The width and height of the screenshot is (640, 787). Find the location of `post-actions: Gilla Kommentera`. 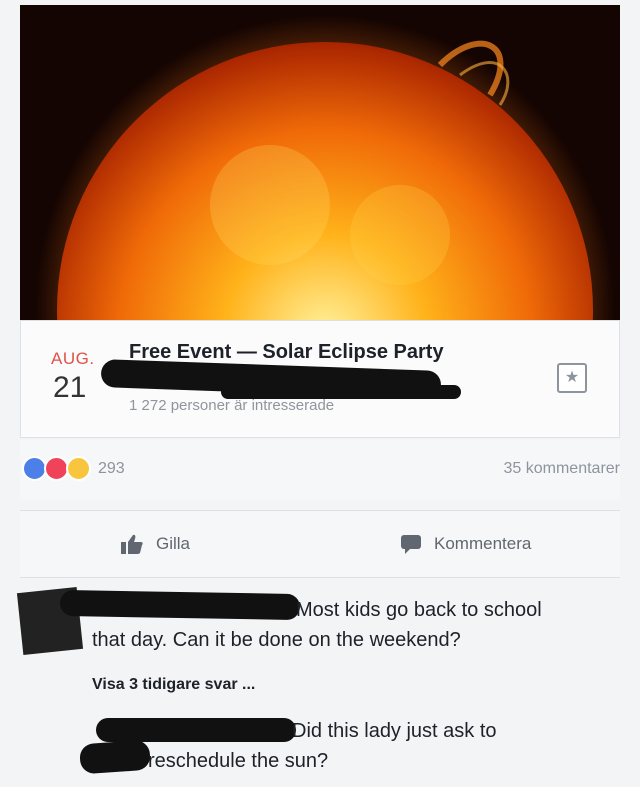

post-actions: Gilla Kommentera is located at coordinates (320, 544).